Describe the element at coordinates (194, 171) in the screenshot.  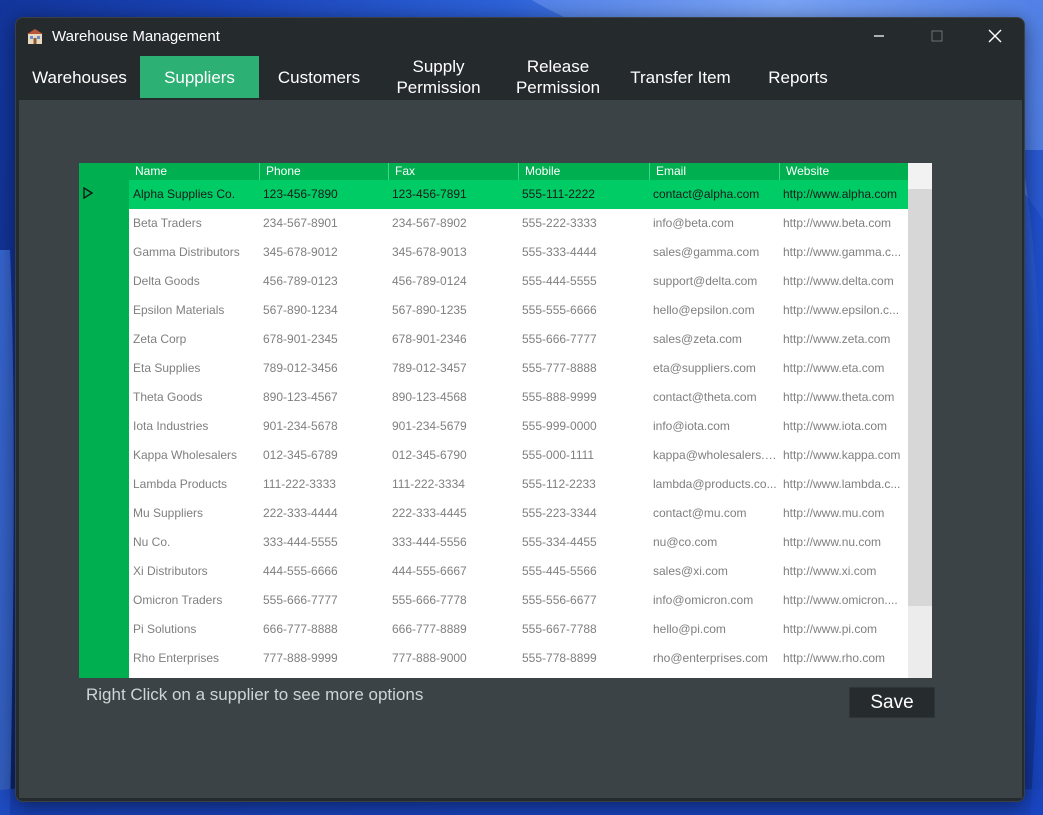
I see `column-header-name: Name` at that location.